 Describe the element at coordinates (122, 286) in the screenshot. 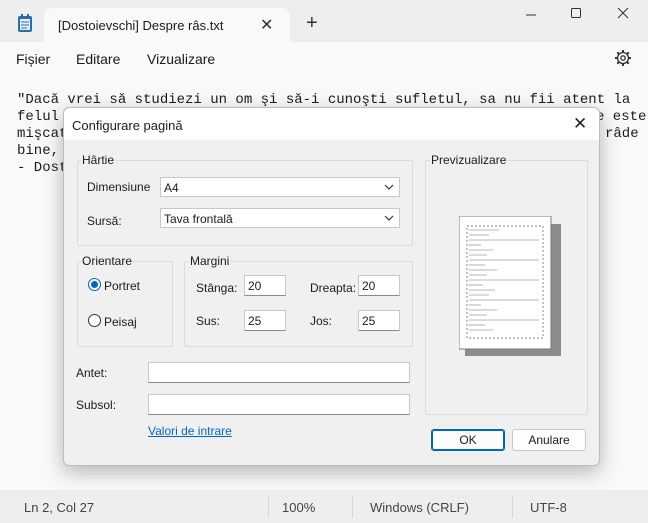

I see `portrait-label: Portret` at that location.